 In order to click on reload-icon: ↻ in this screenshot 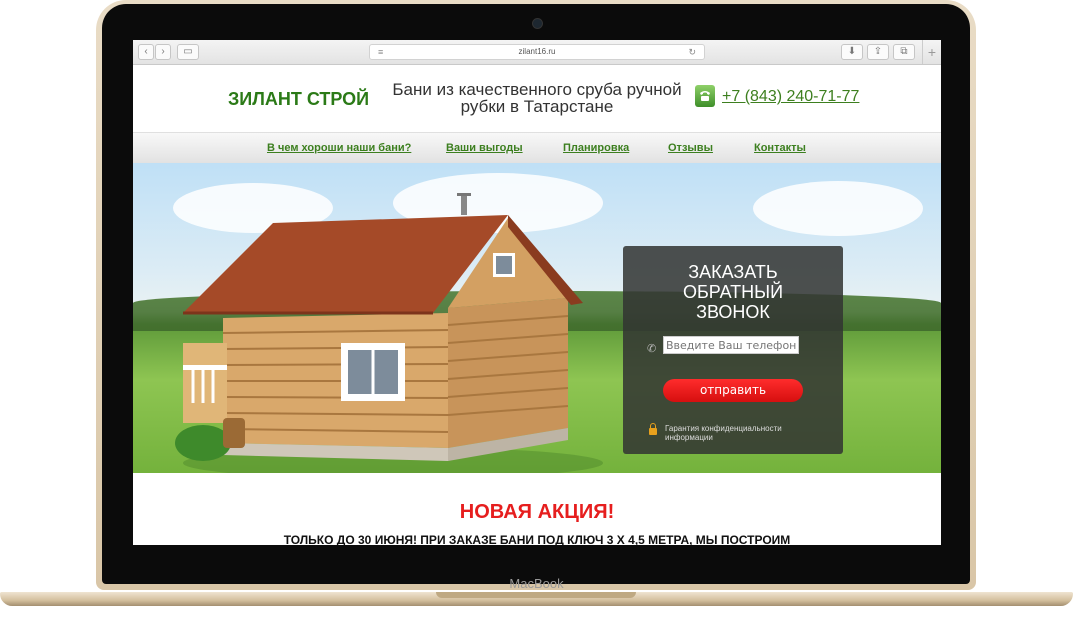, I will do `click(692, 52)`.